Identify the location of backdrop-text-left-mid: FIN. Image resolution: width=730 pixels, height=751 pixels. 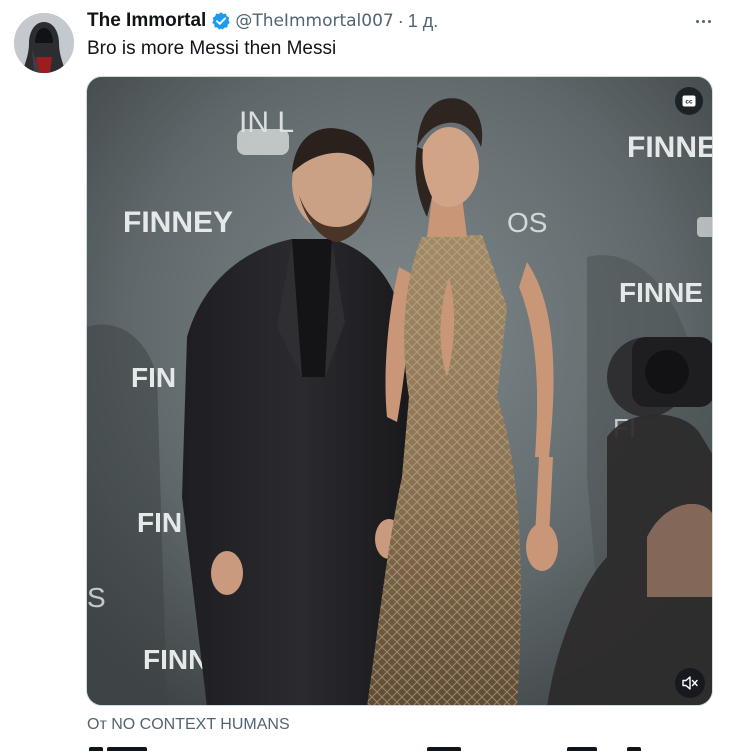
(153, 377).